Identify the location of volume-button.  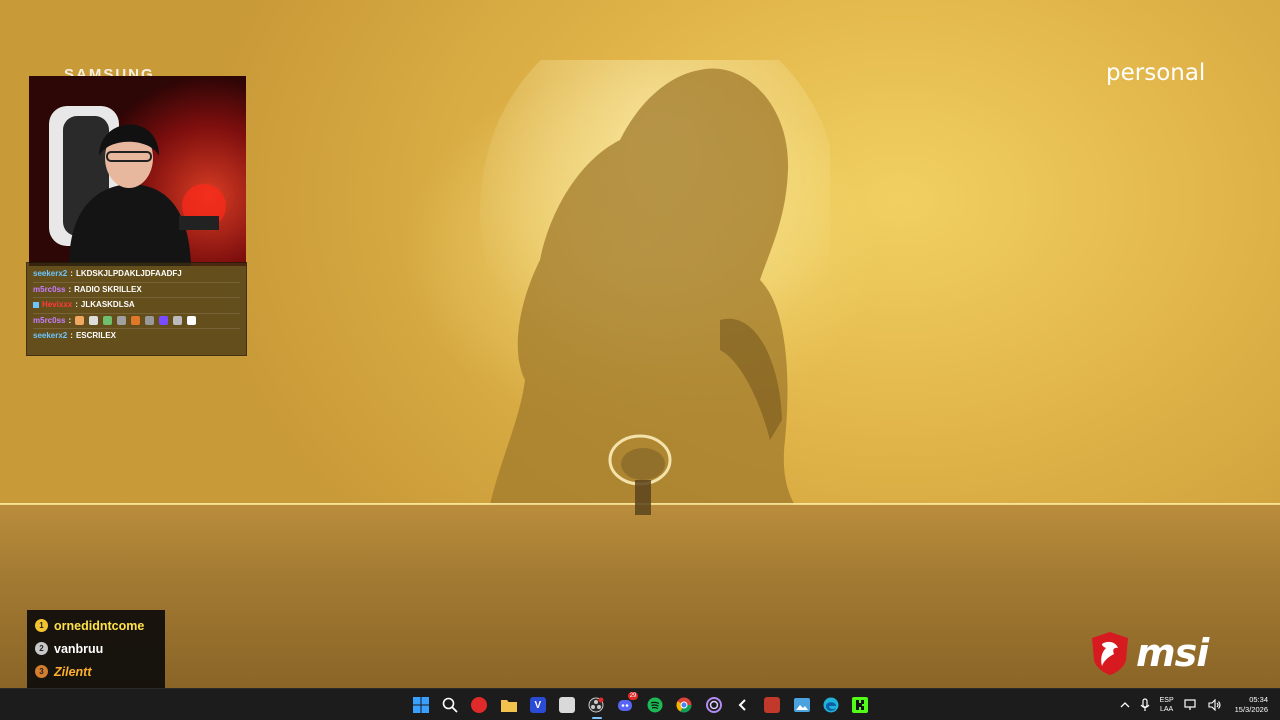
(1215, 705).